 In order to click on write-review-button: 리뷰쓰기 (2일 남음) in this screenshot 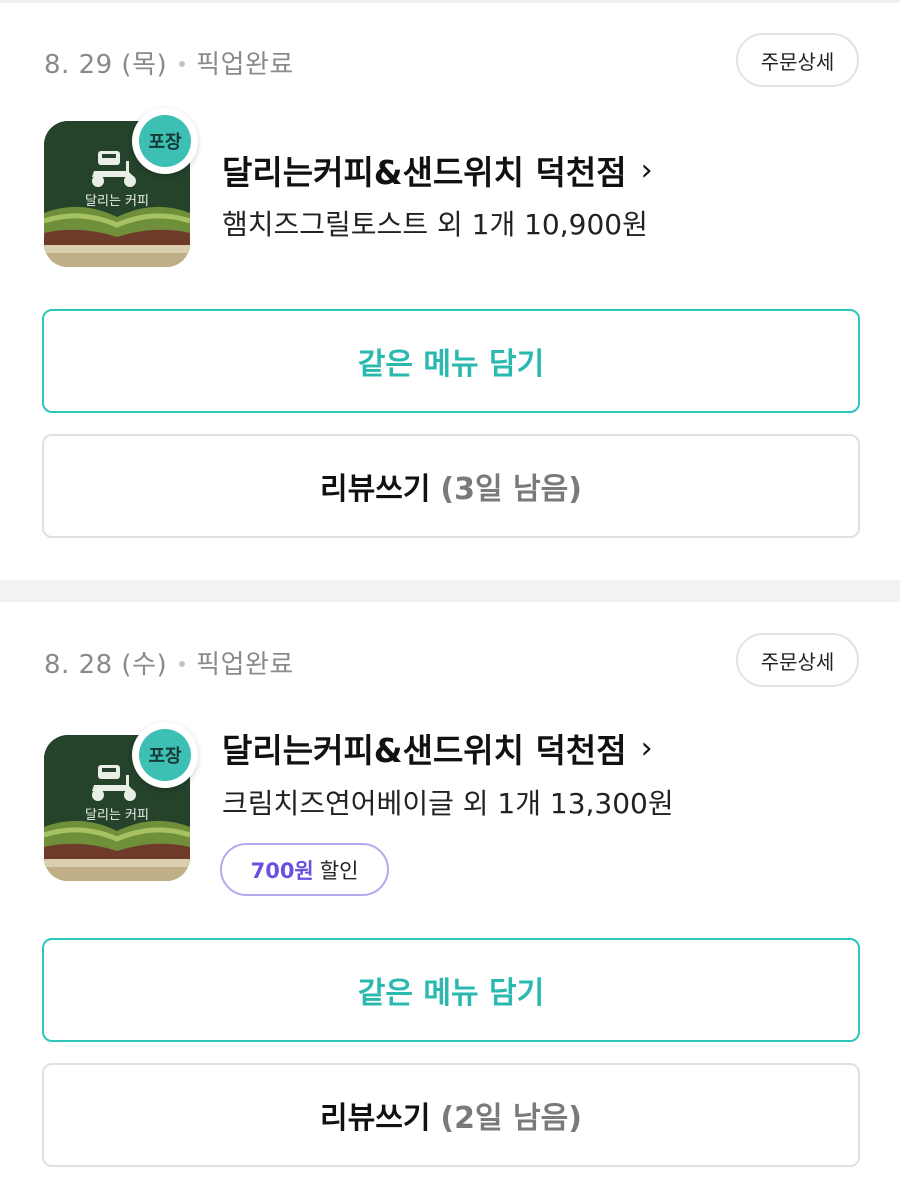, I will do `click(451, 1115)`.